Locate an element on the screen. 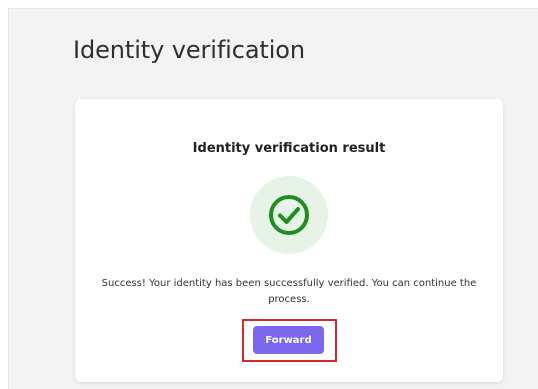 The height and width of the screenshot is (389, 538). page-title: Identity verification is located at coordinates (189, 50).